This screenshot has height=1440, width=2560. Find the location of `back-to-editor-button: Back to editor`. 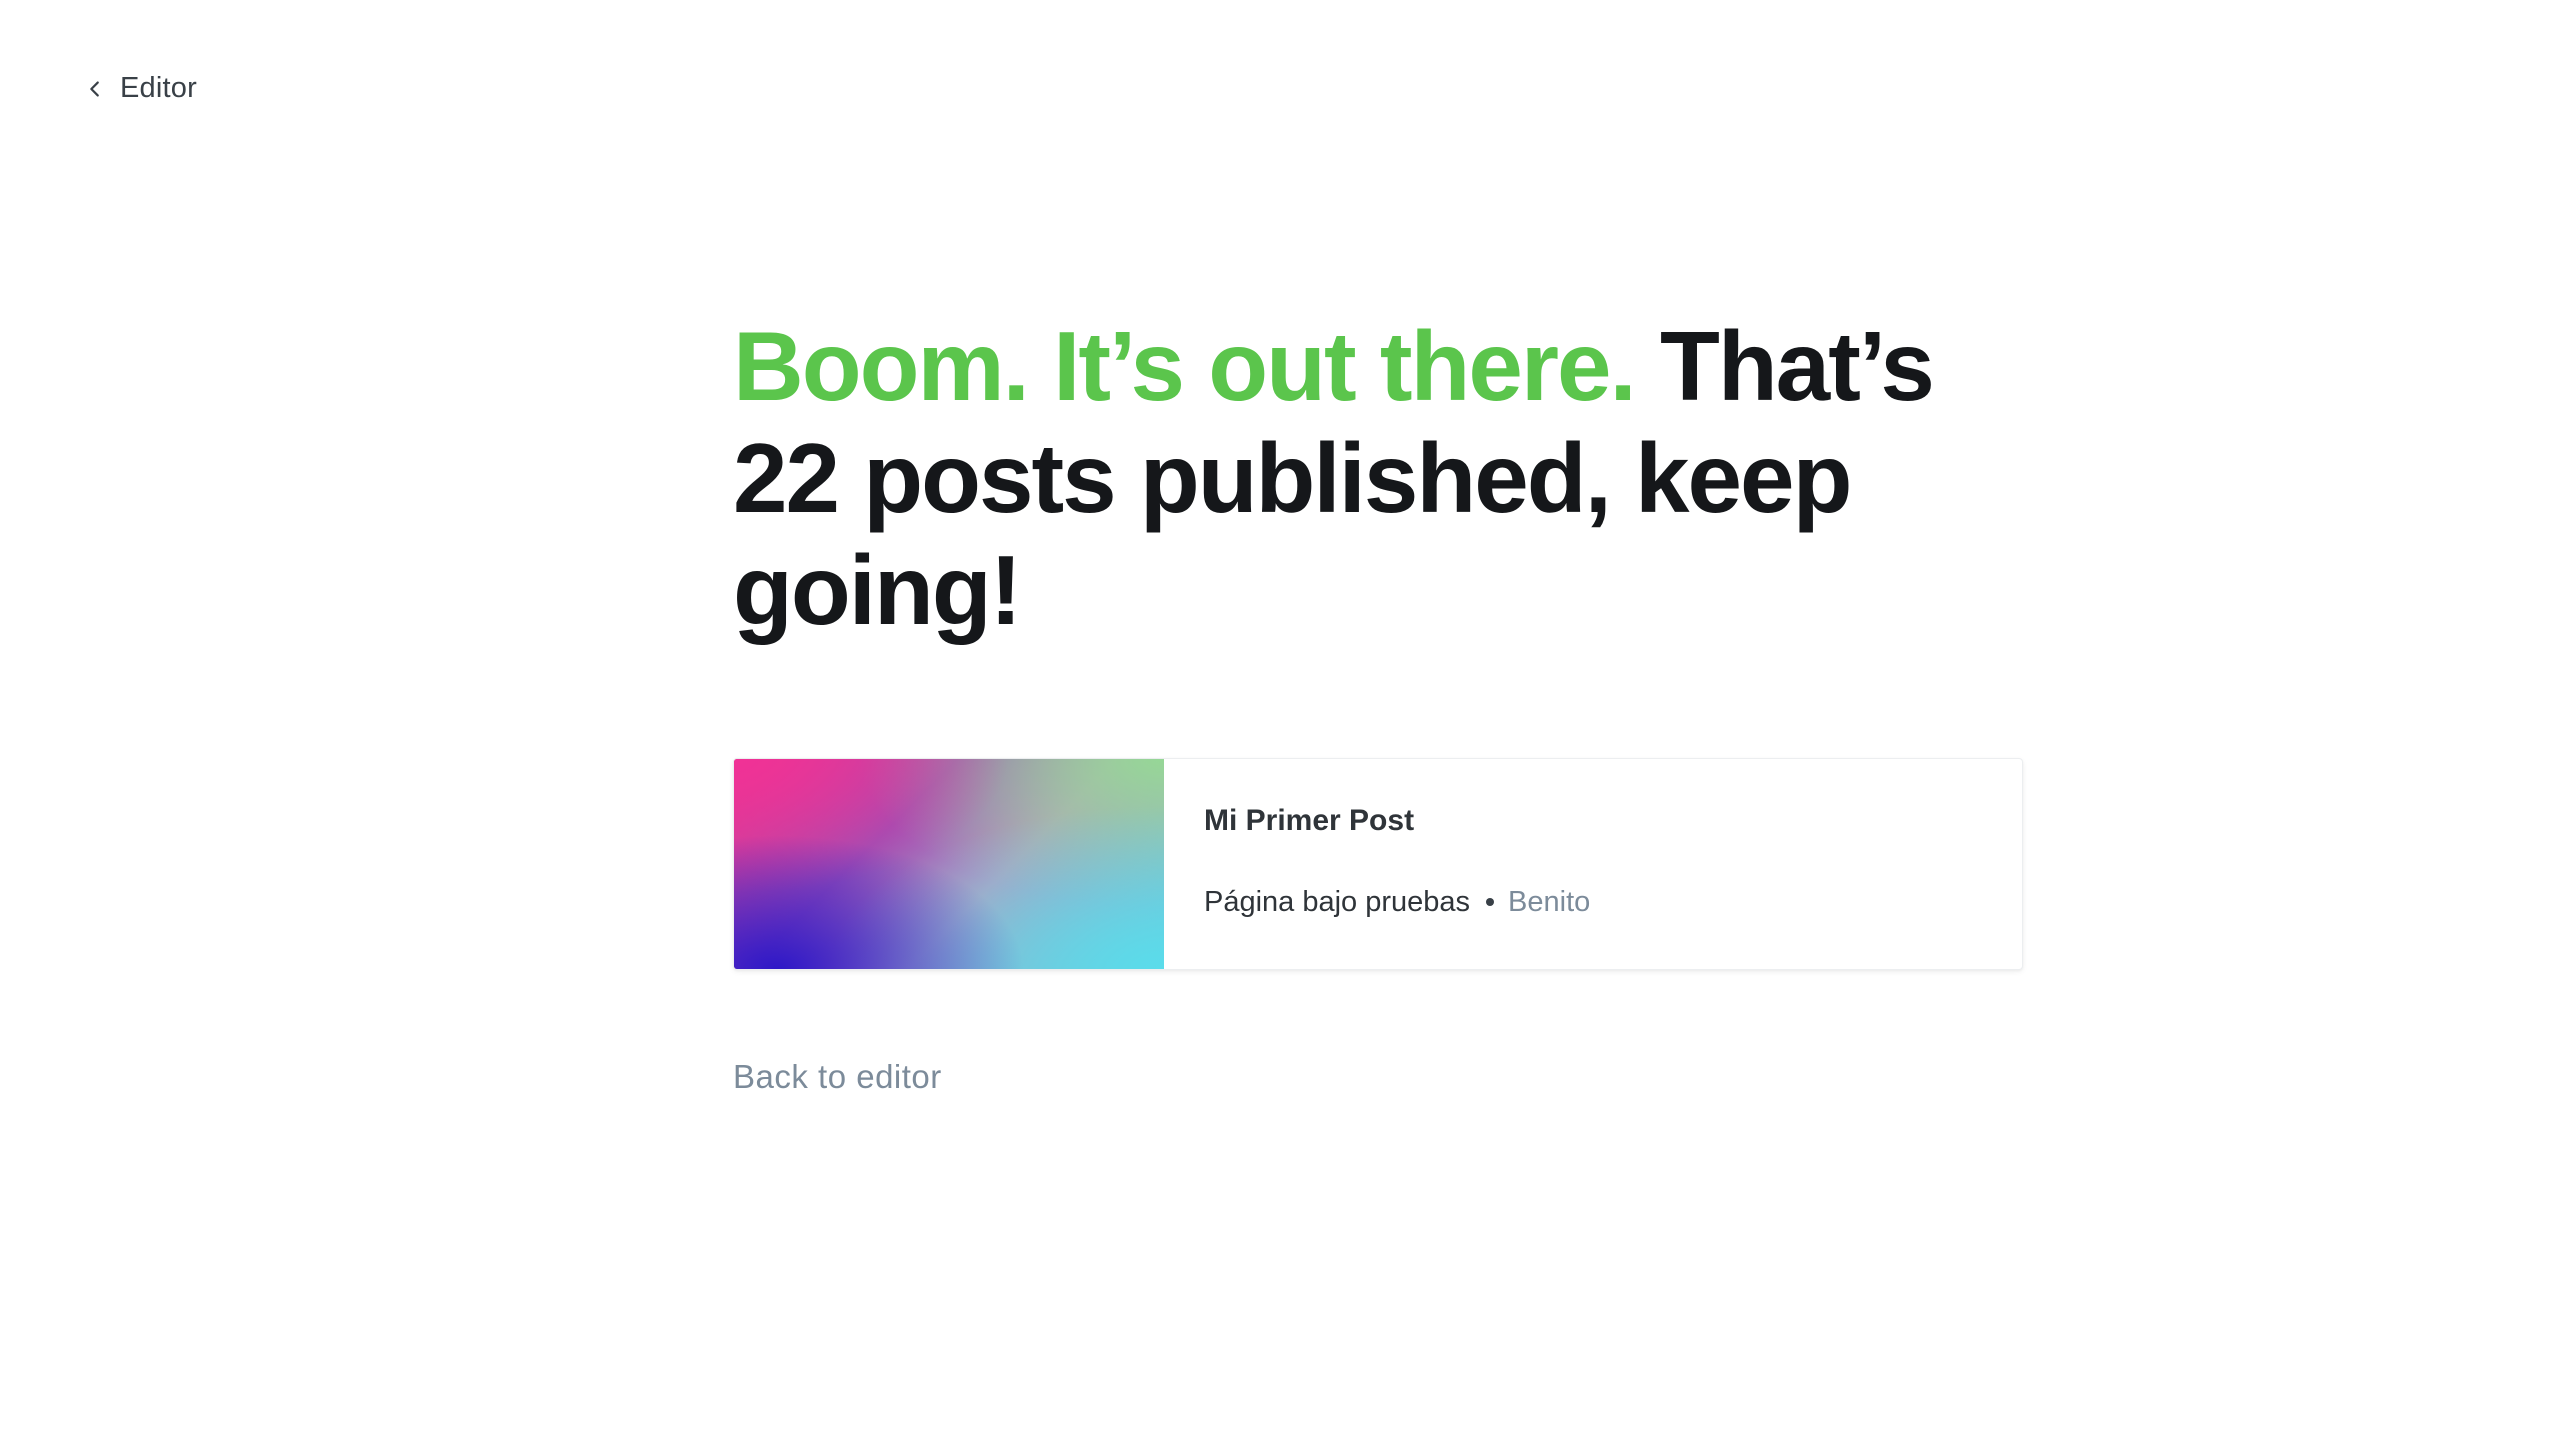

back-to-editor-button: Back to editor is located at coordinates (837, 1077).